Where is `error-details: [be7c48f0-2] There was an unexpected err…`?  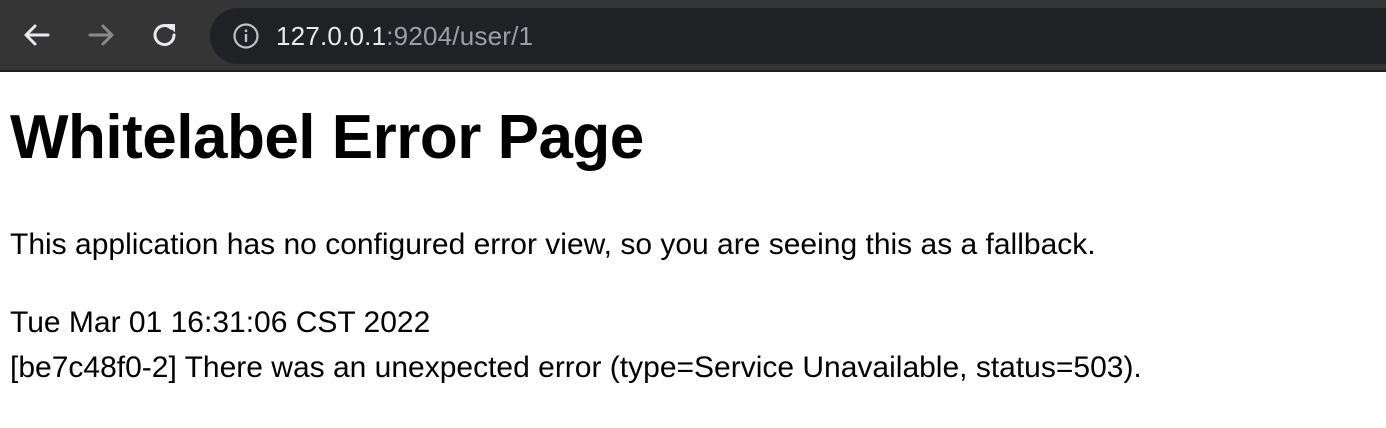
error-details: [be7c48f0-2] There was an unexpected err… is located at coordinates (576, 367).